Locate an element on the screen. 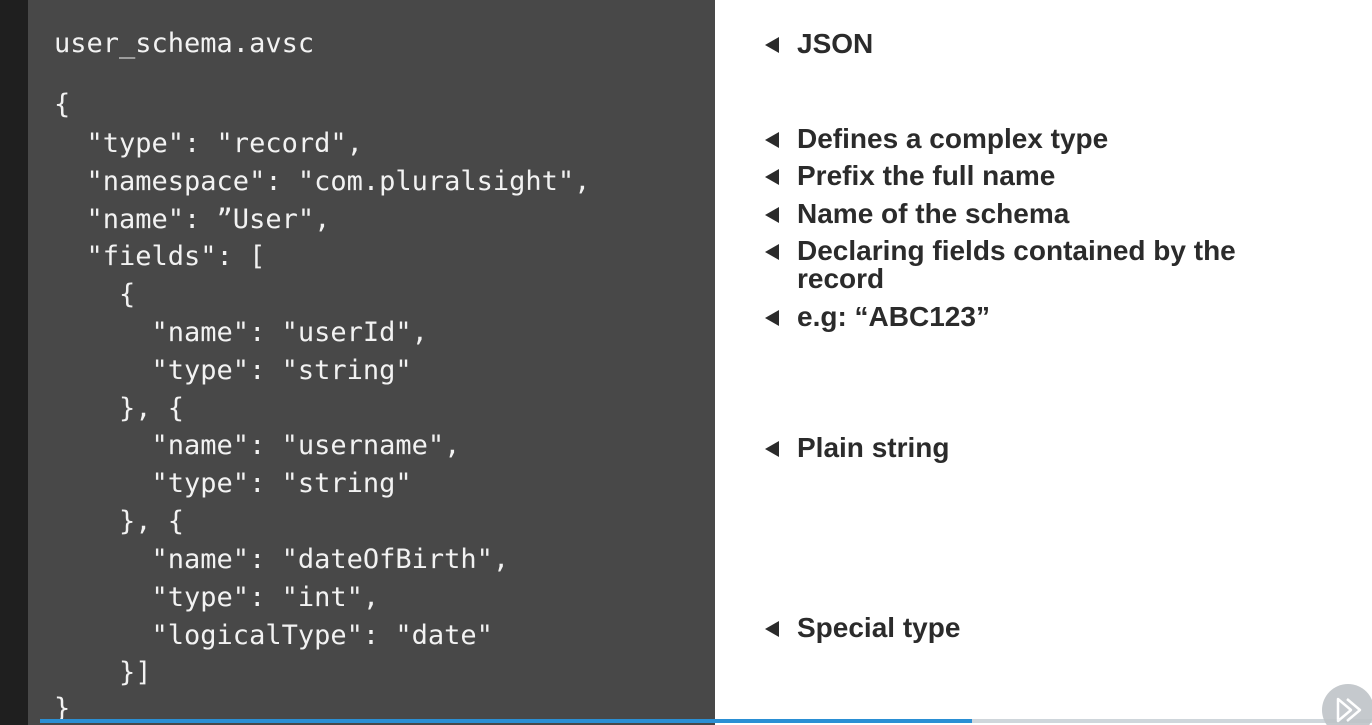 The image size is (1372, 725). code-line: }] is located at coordinates (103, 672).